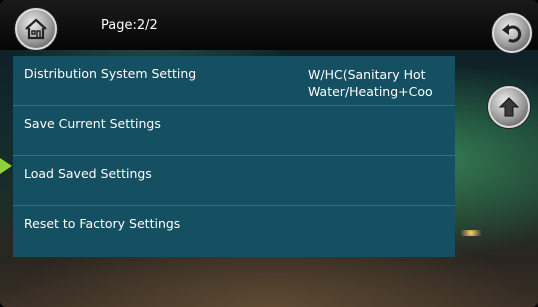  What do you see at coordinates (370, 91) in the screenshot?
I see `value-line-2: Water/Heating+Coo` at bounding box center [370, 91].